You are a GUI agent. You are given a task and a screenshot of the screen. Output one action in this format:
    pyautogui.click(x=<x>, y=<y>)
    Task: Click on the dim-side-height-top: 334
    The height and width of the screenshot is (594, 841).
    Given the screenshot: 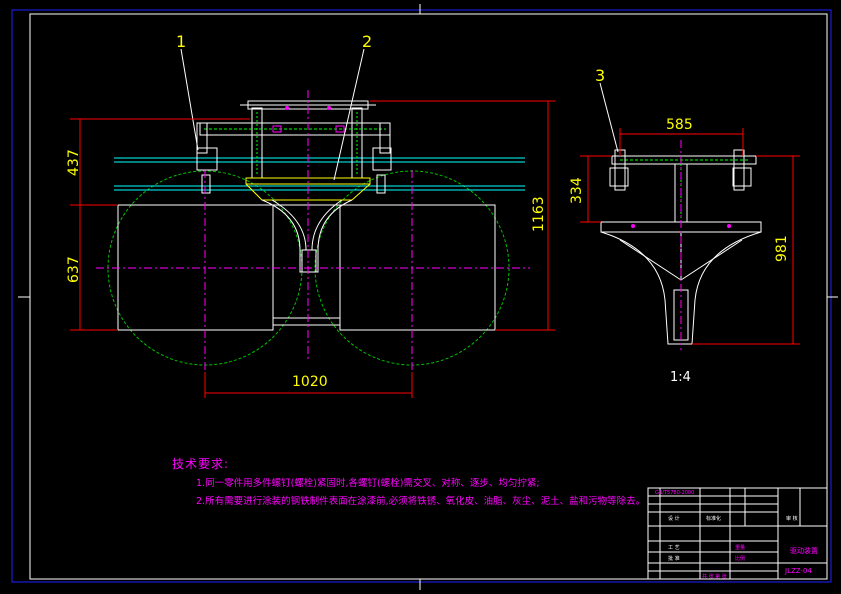 What is the action you would take?
    pyautogui.click(x=577, y=190)
    